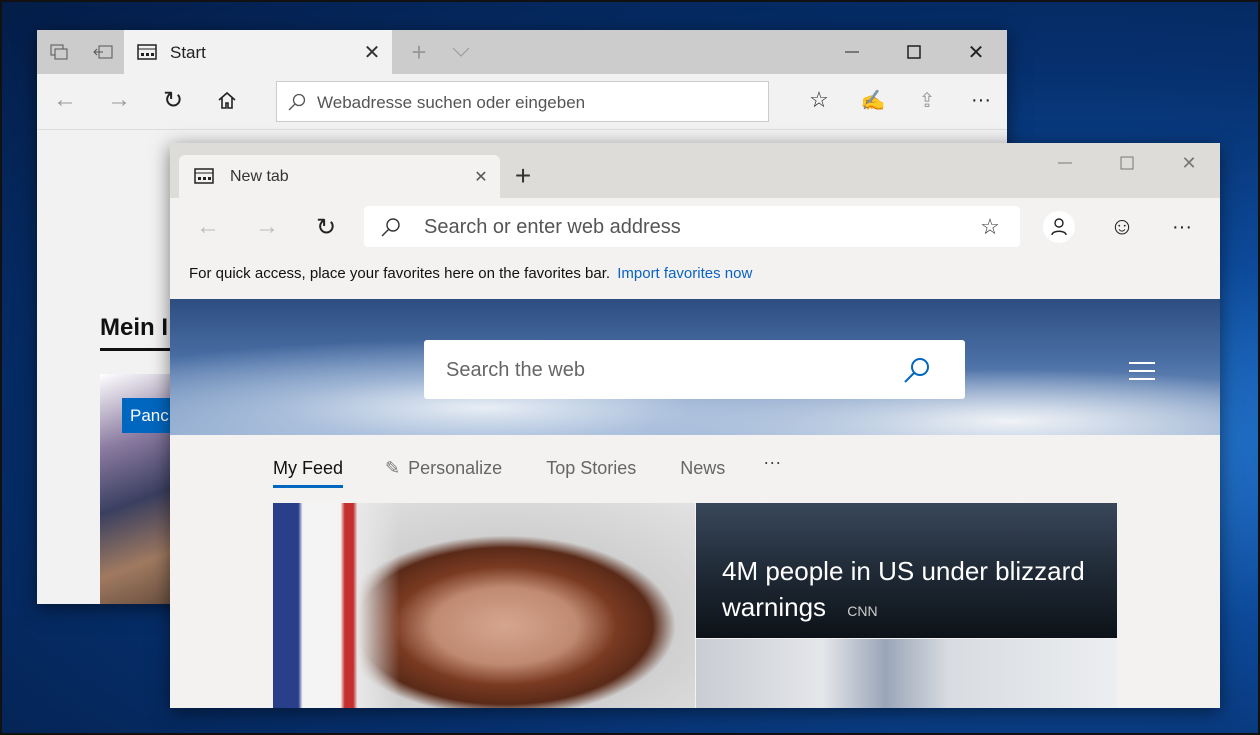 This screenshot has height=735, width=1260. Describe the element at coordinates (819, 99) in the screenshot. I see `favorites-icon: ☆` at that location.